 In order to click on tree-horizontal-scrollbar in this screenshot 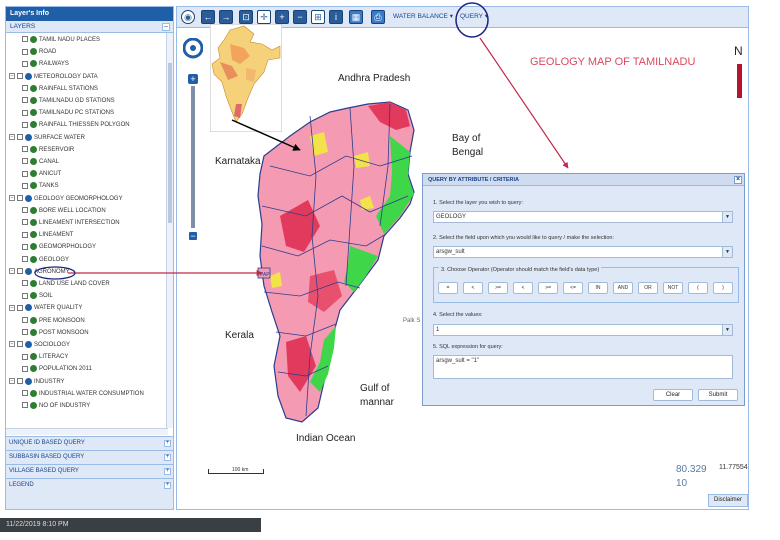, I will do `click(87, 431)`.